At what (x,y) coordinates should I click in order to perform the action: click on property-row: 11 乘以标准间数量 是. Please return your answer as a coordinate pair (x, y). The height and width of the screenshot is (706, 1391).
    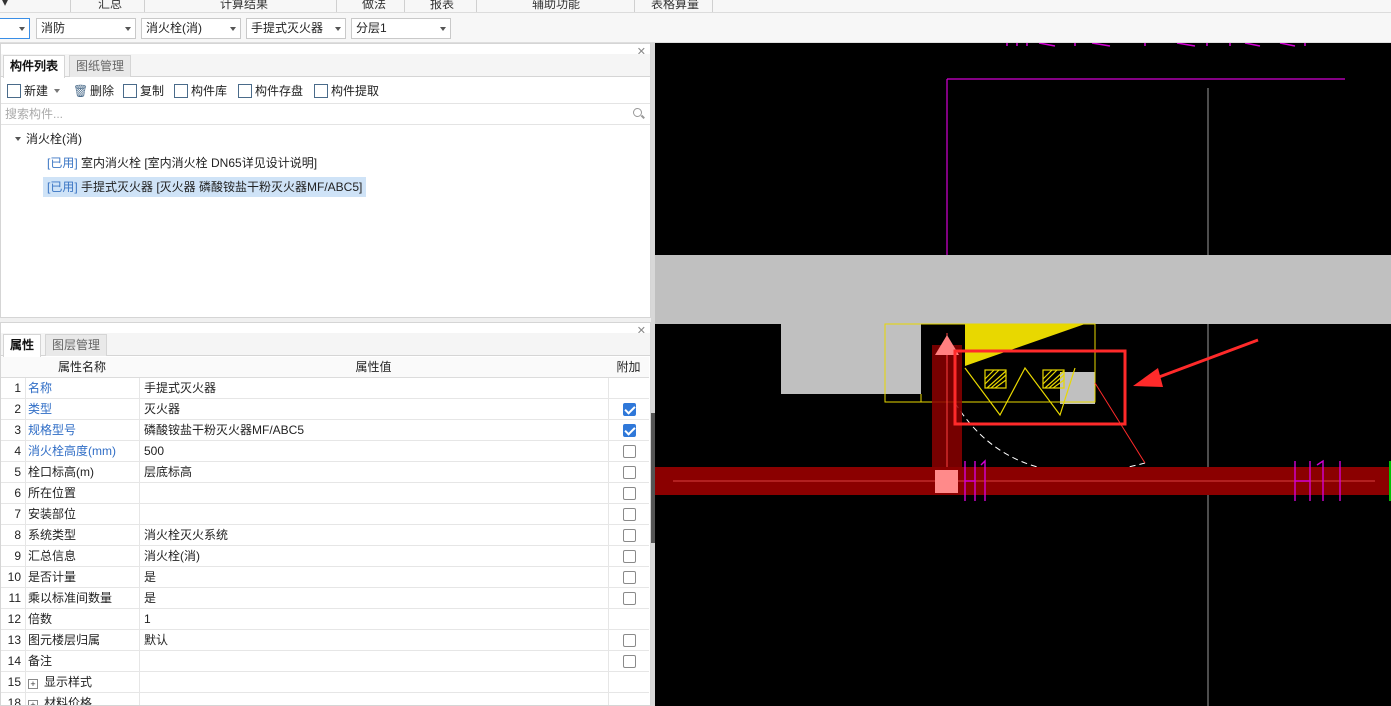
    Looking at the image, I should click on (325, 598).